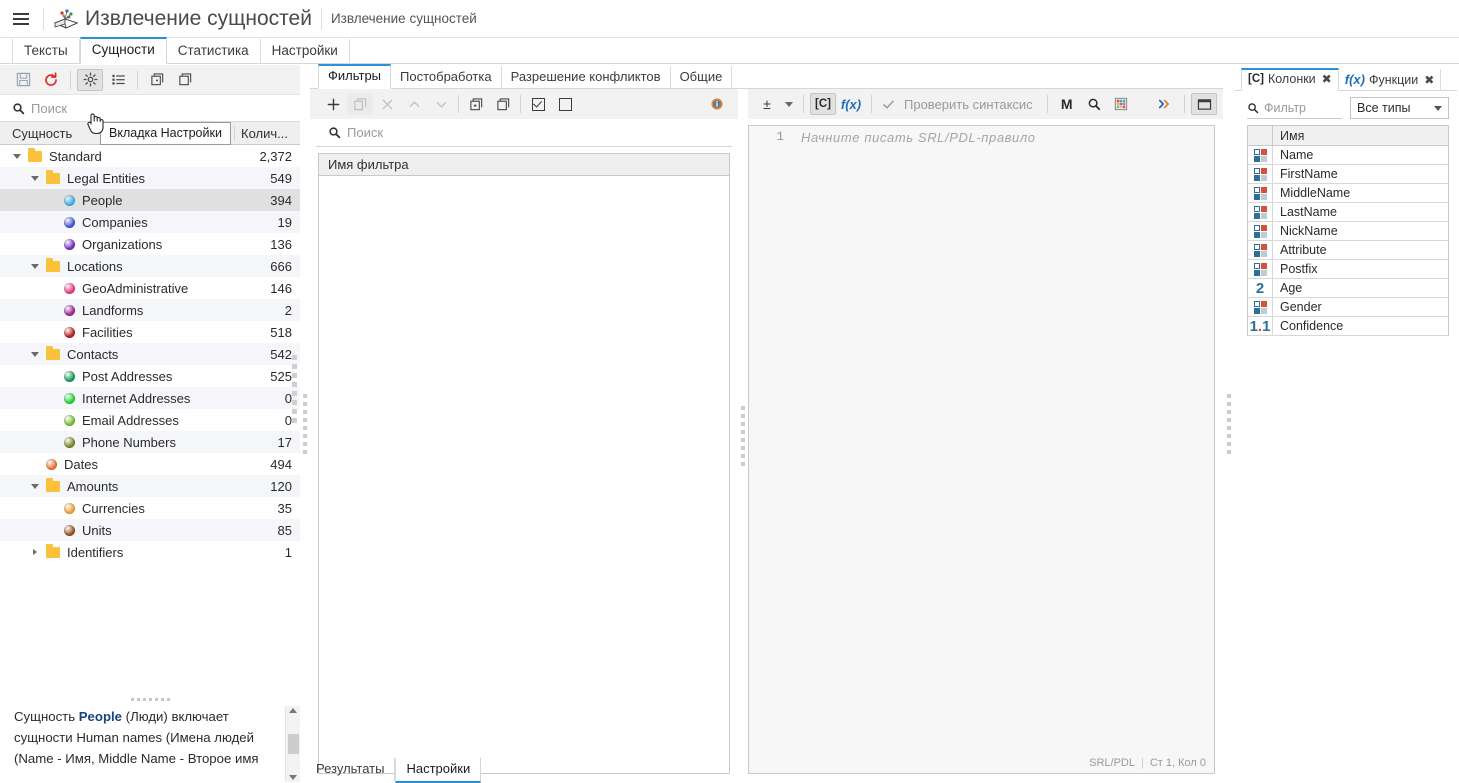 The height and width of the screenshot is (783, 1459). I want to click on right-panel-splitter, so click(1229, 423).